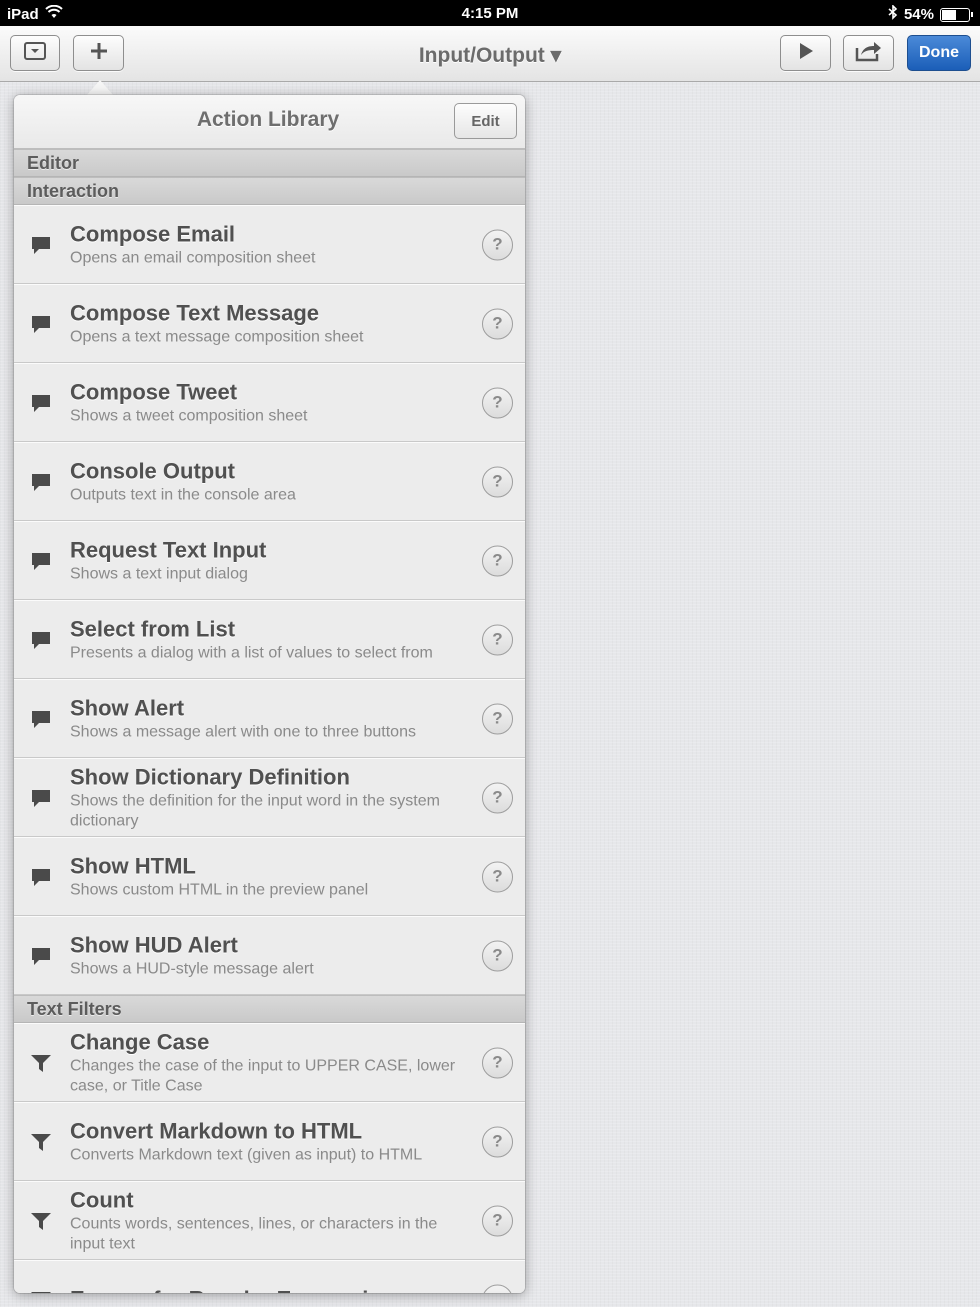 This screenshot has width=980, height=1307. What do you see at coordinates (168, 549) in the screenshot?
I see `action-title: Request Text Input` at bounding box center [168, 549].